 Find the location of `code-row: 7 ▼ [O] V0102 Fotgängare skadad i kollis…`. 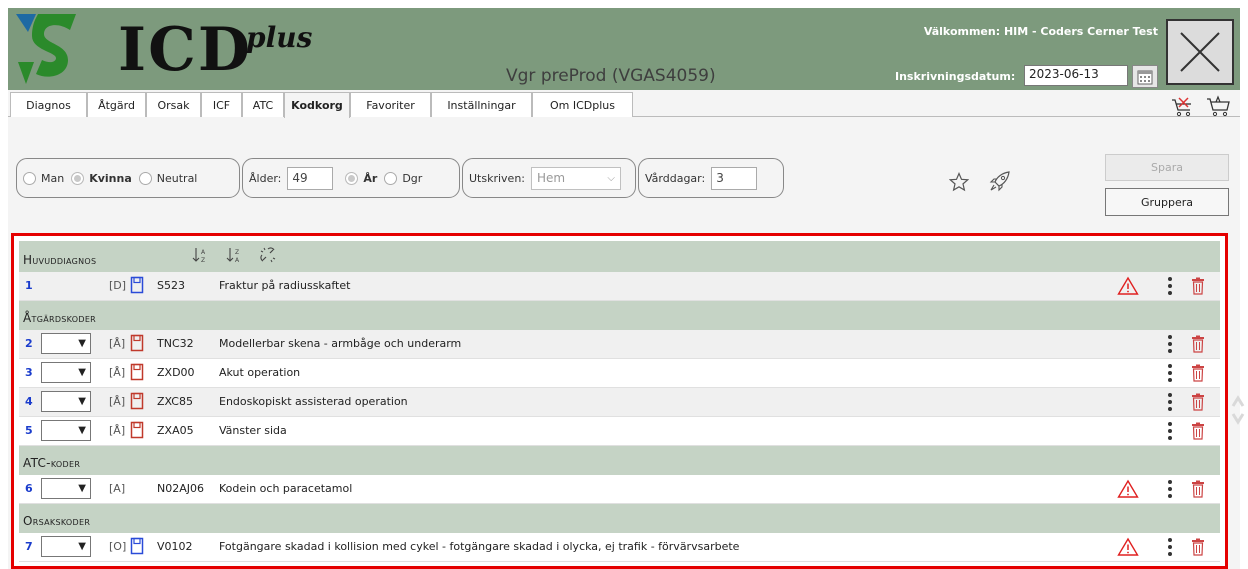

code-row: 7 ▼ [O] V0102 Fotgängare skadad i kollis… is located at coordinates (619, 547).